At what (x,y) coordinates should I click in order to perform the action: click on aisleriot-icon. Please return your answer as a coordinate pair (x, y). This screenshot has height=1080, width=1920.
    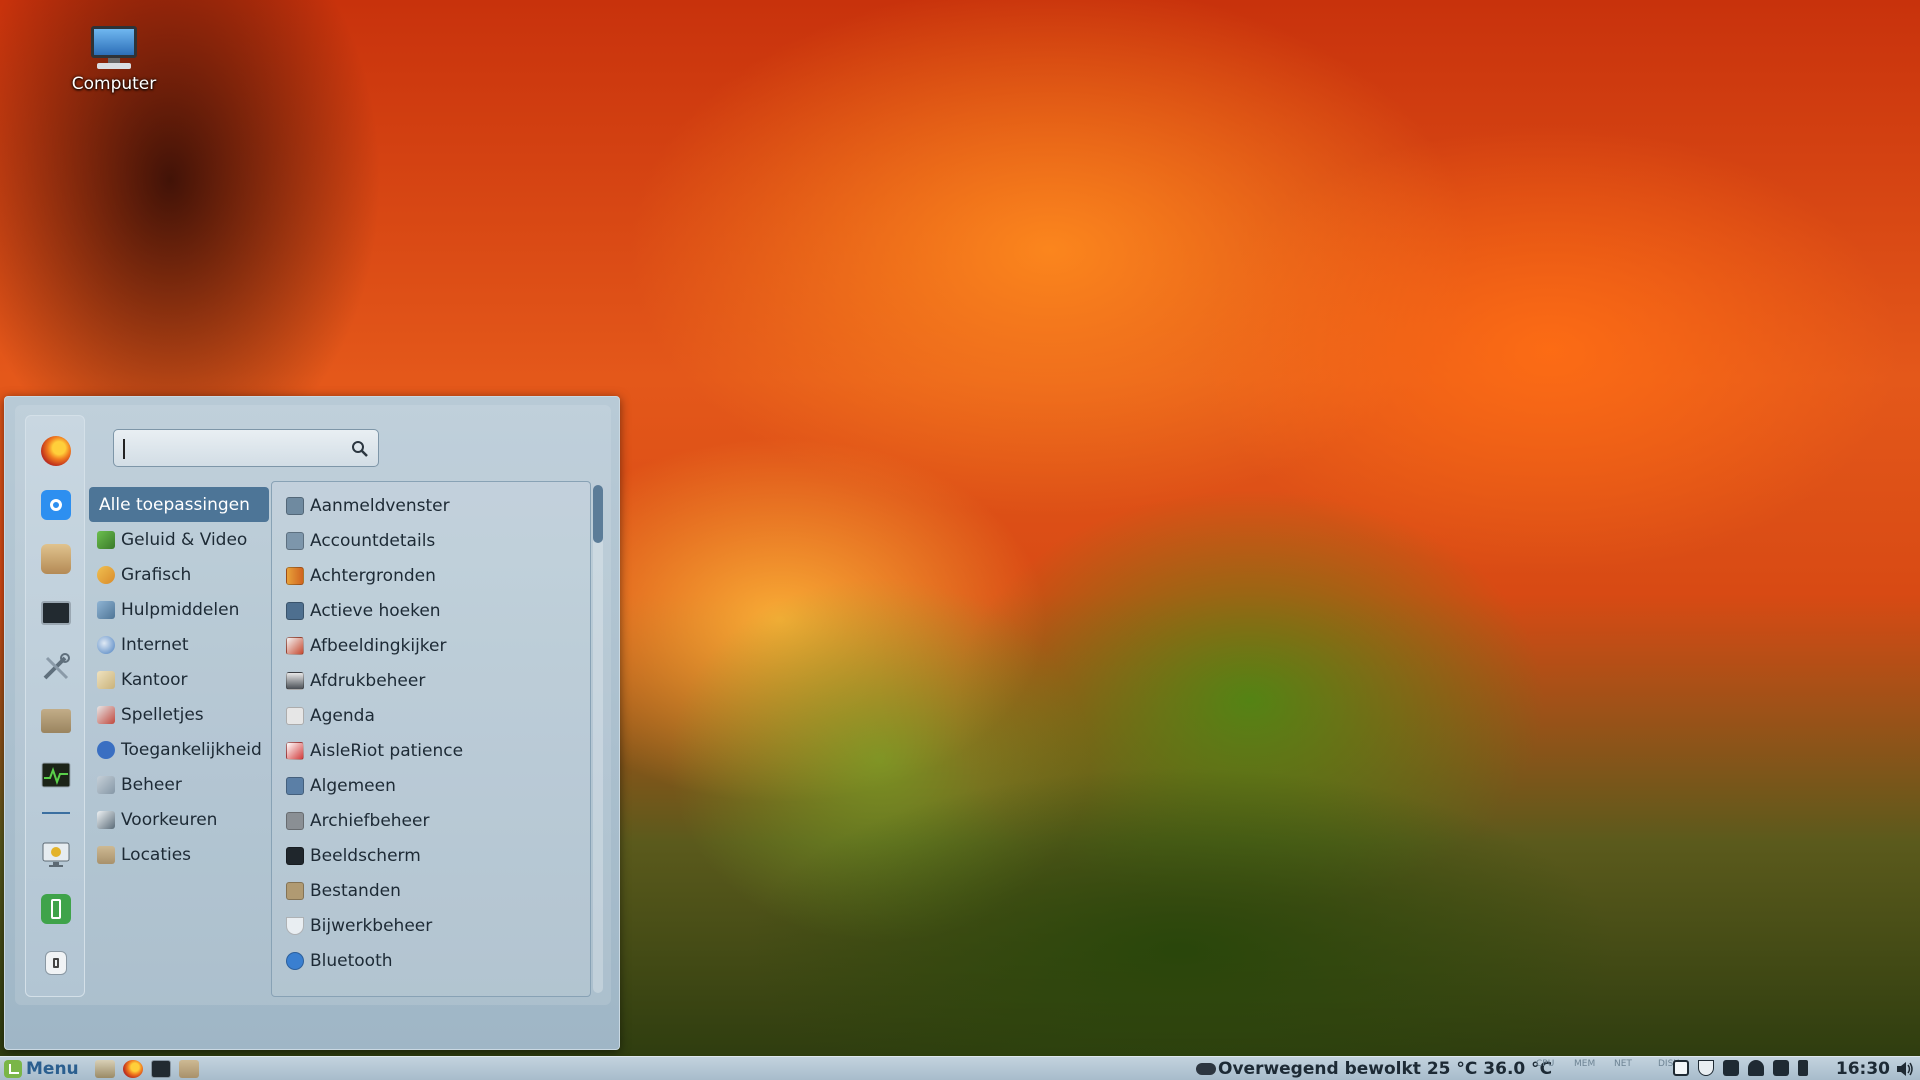
    Looking at the image, I should click on (295, 750).